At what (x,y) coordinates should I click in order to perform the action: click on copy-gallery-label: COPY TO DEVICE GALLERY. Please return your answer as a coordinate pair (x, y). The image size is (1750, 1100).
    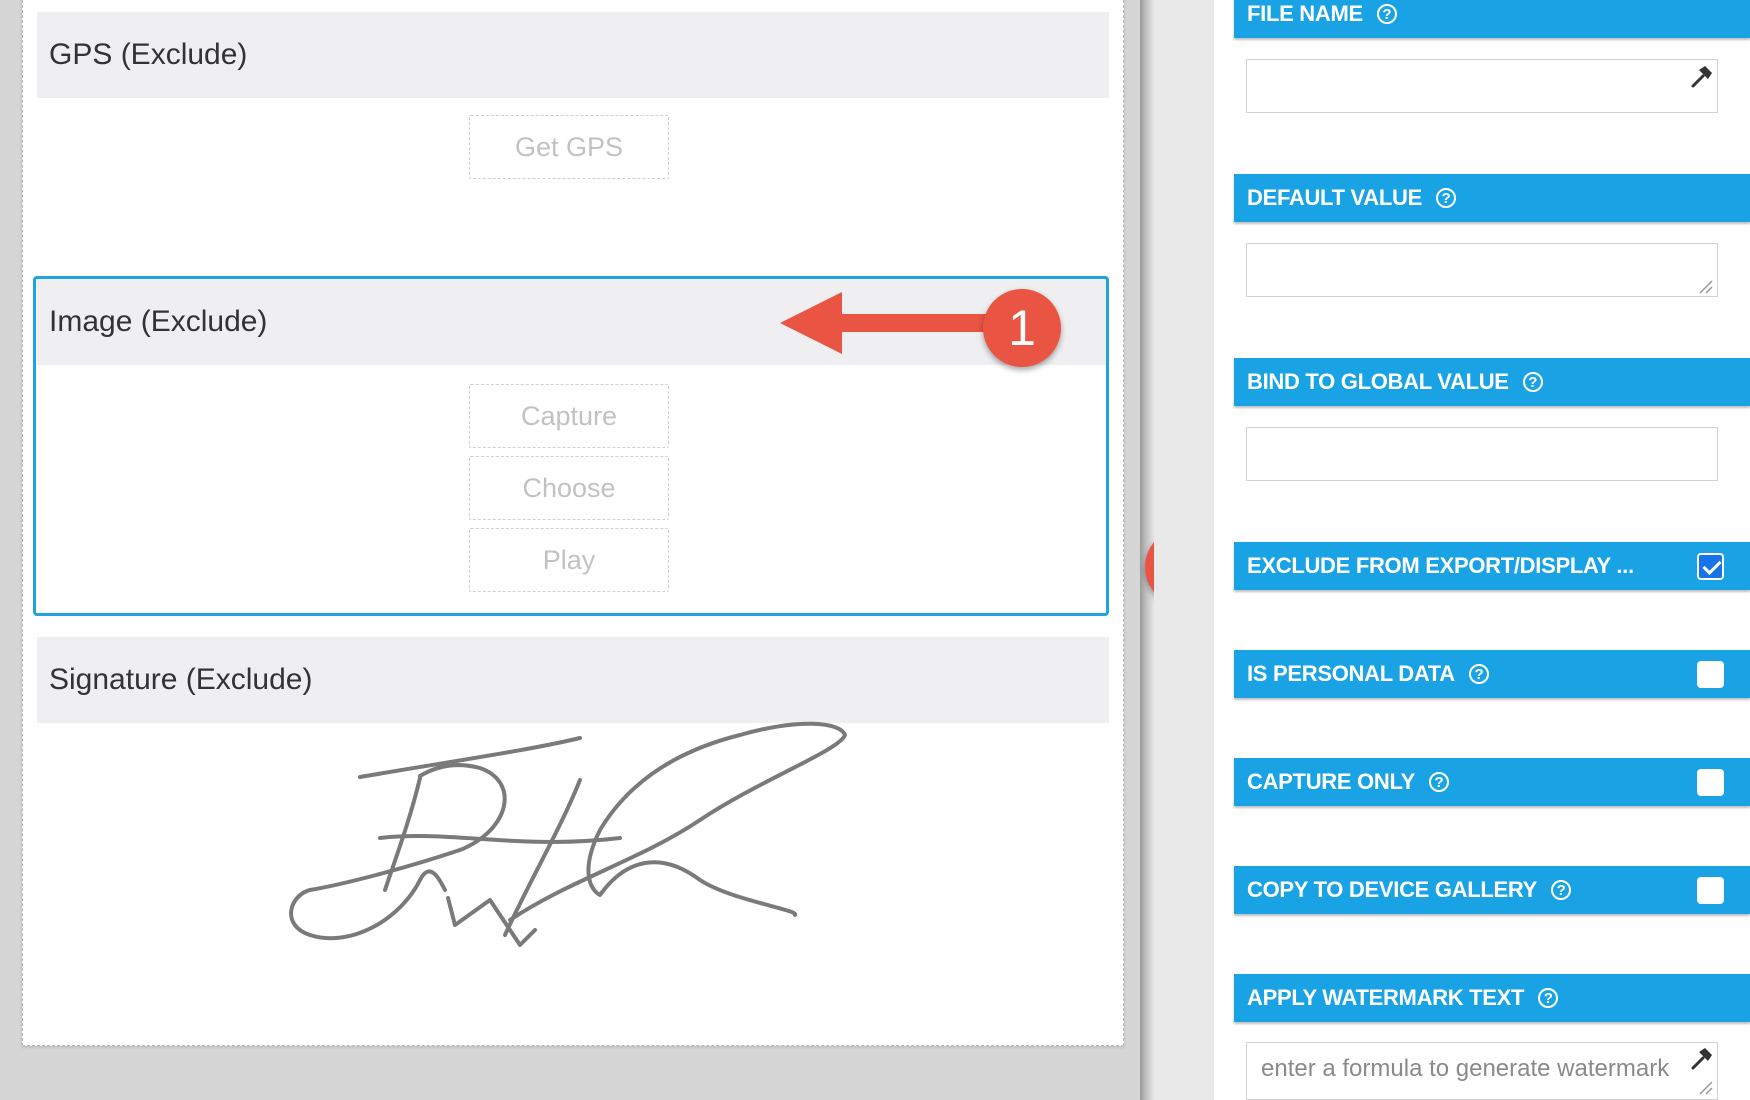
    Looking at the image, I should click on (1392, 889).